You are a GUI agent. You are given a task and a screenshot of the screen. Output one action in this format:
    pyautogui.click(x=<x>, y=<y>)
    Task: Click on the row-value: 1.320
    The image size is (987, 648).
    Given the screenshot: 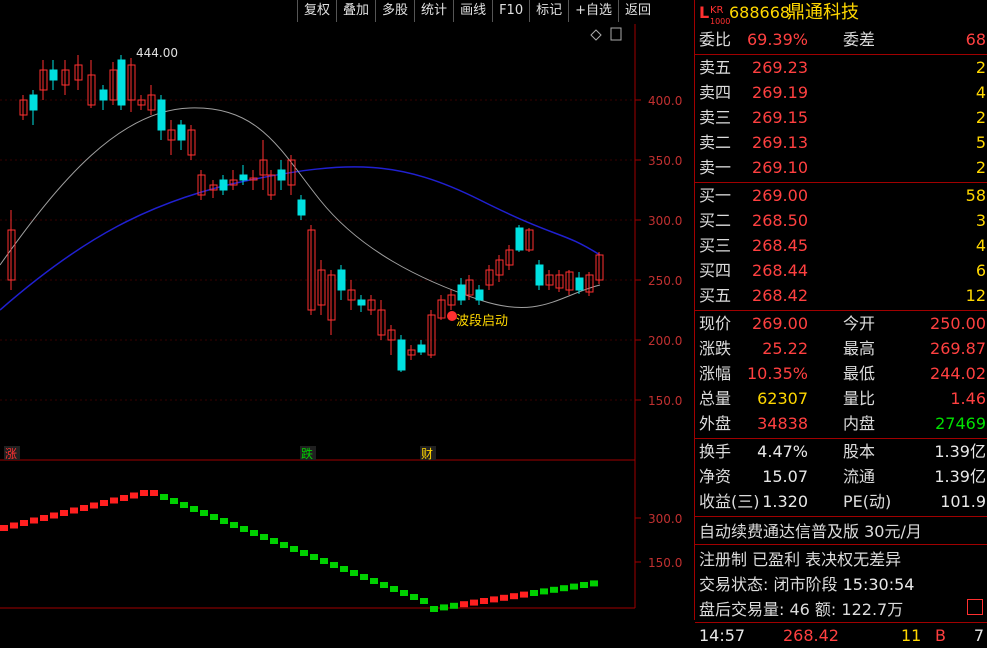 What is the action you would take?
    pyautogui.click(x=785, y=501)
    